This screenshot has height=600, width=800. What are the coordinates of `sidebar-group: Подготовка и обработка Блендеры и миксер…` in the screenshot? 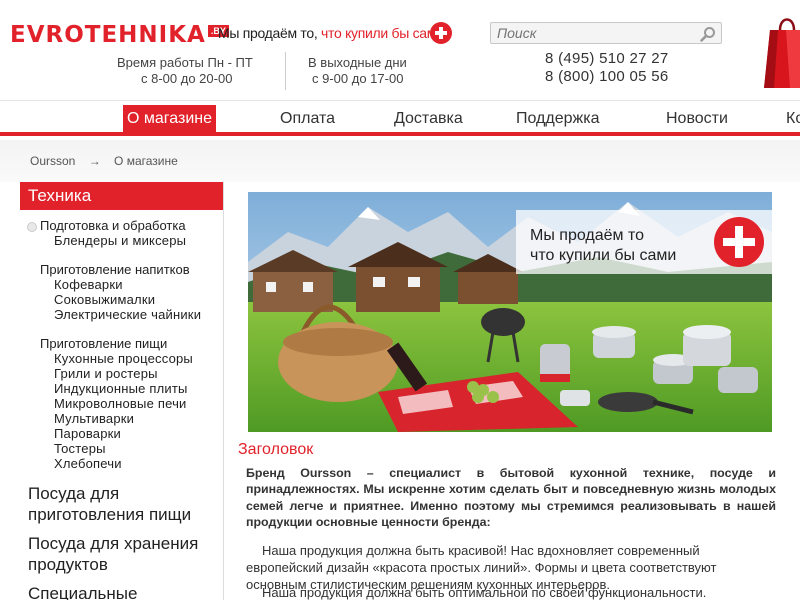 It's located at (121, 233).